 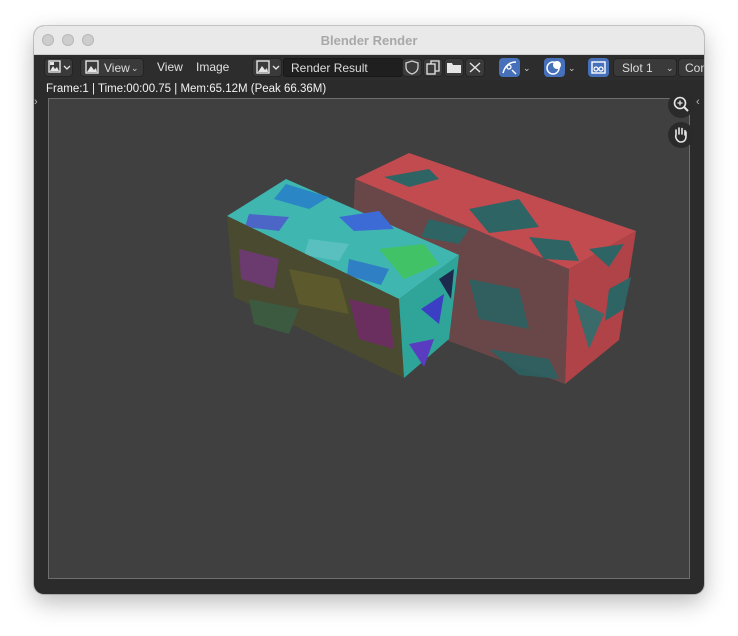 I want to click on image-editor-icon, so click(x=59, y=66).